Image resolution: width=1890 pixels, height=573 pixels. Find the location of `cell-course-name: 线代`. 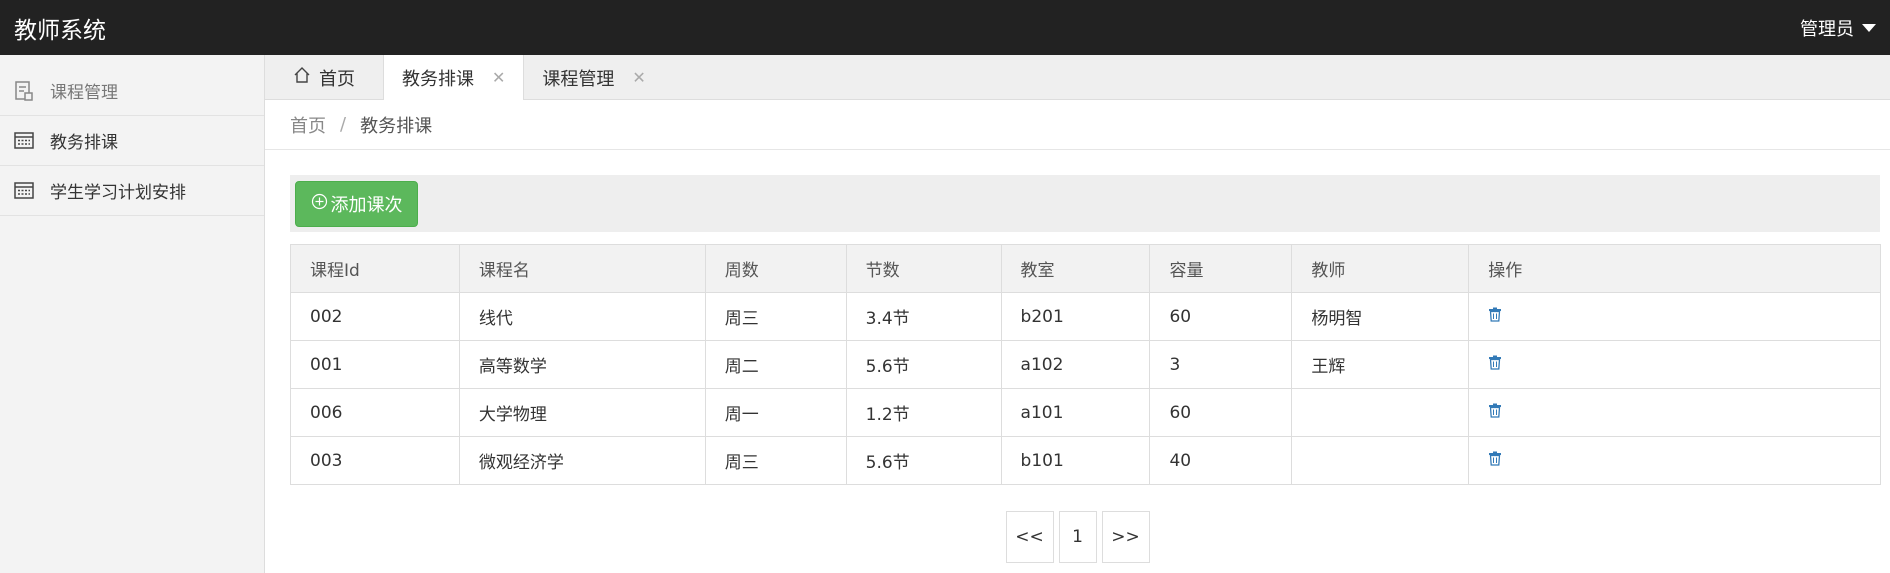

cell-course-name: 线代 is located at coordinates (582, 316).